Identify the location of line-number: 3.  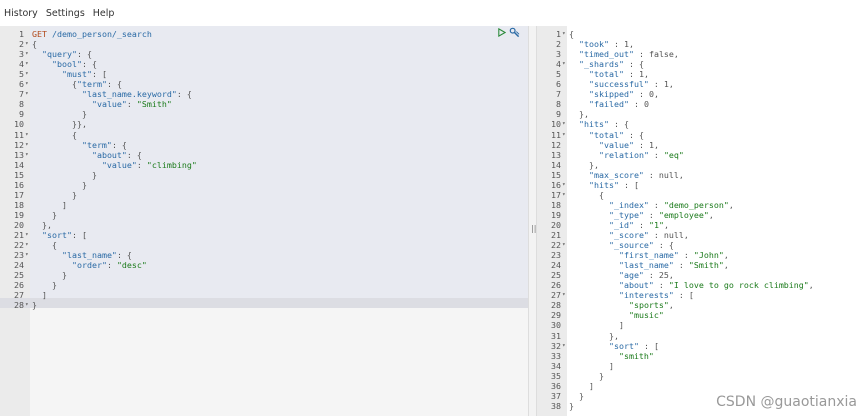
(21, 54).